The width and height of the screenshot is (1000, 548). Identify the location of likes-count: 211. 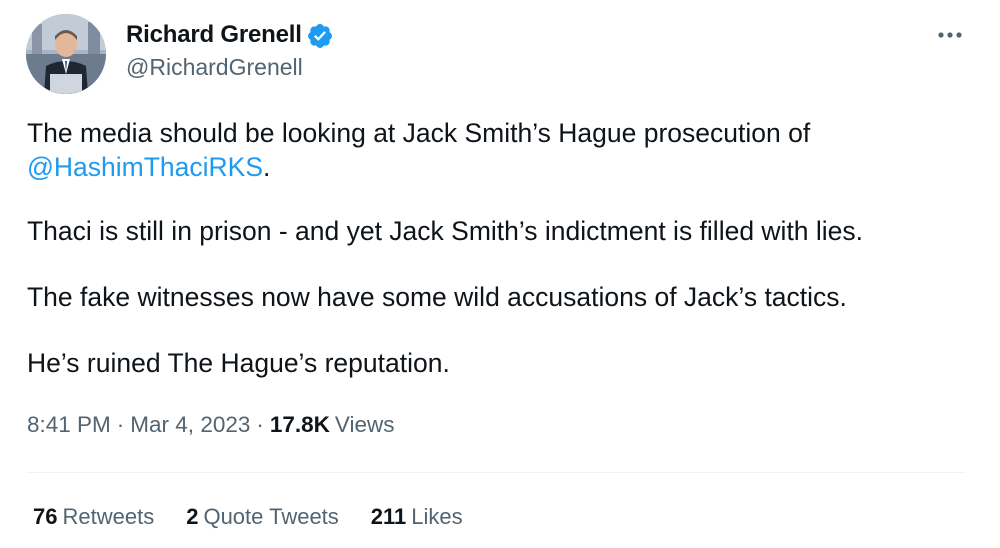
(388, 516).